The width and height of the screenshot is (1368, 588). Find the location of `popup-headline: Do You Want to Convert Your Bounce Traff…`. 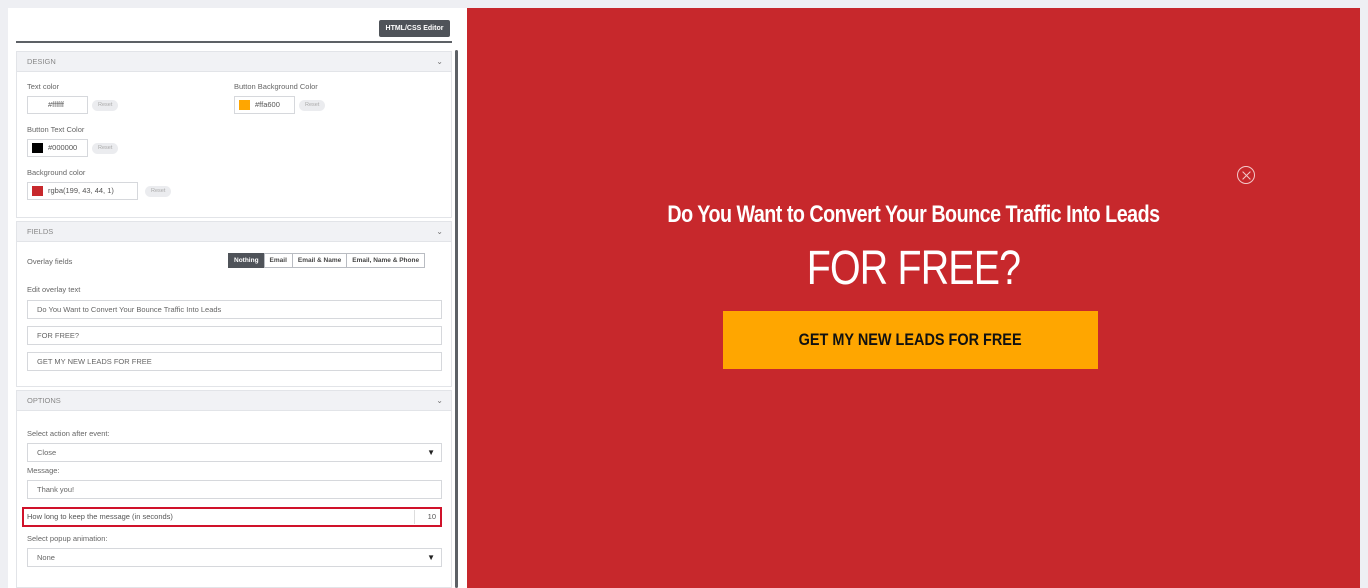

popup-headline: Do You Want to Convert Your Bounce Traff… is located at coordinates (913, 214).